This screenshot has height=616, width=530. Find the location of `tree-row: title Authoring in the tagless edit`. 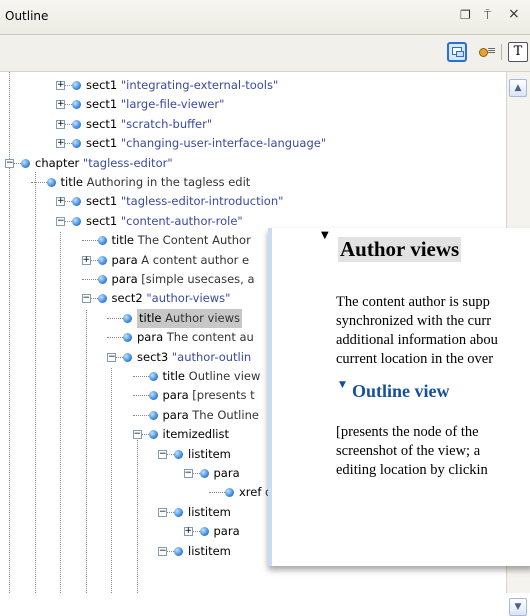

tree-row: title Authoring in the tagless edit is located at coordinates (253, 182).